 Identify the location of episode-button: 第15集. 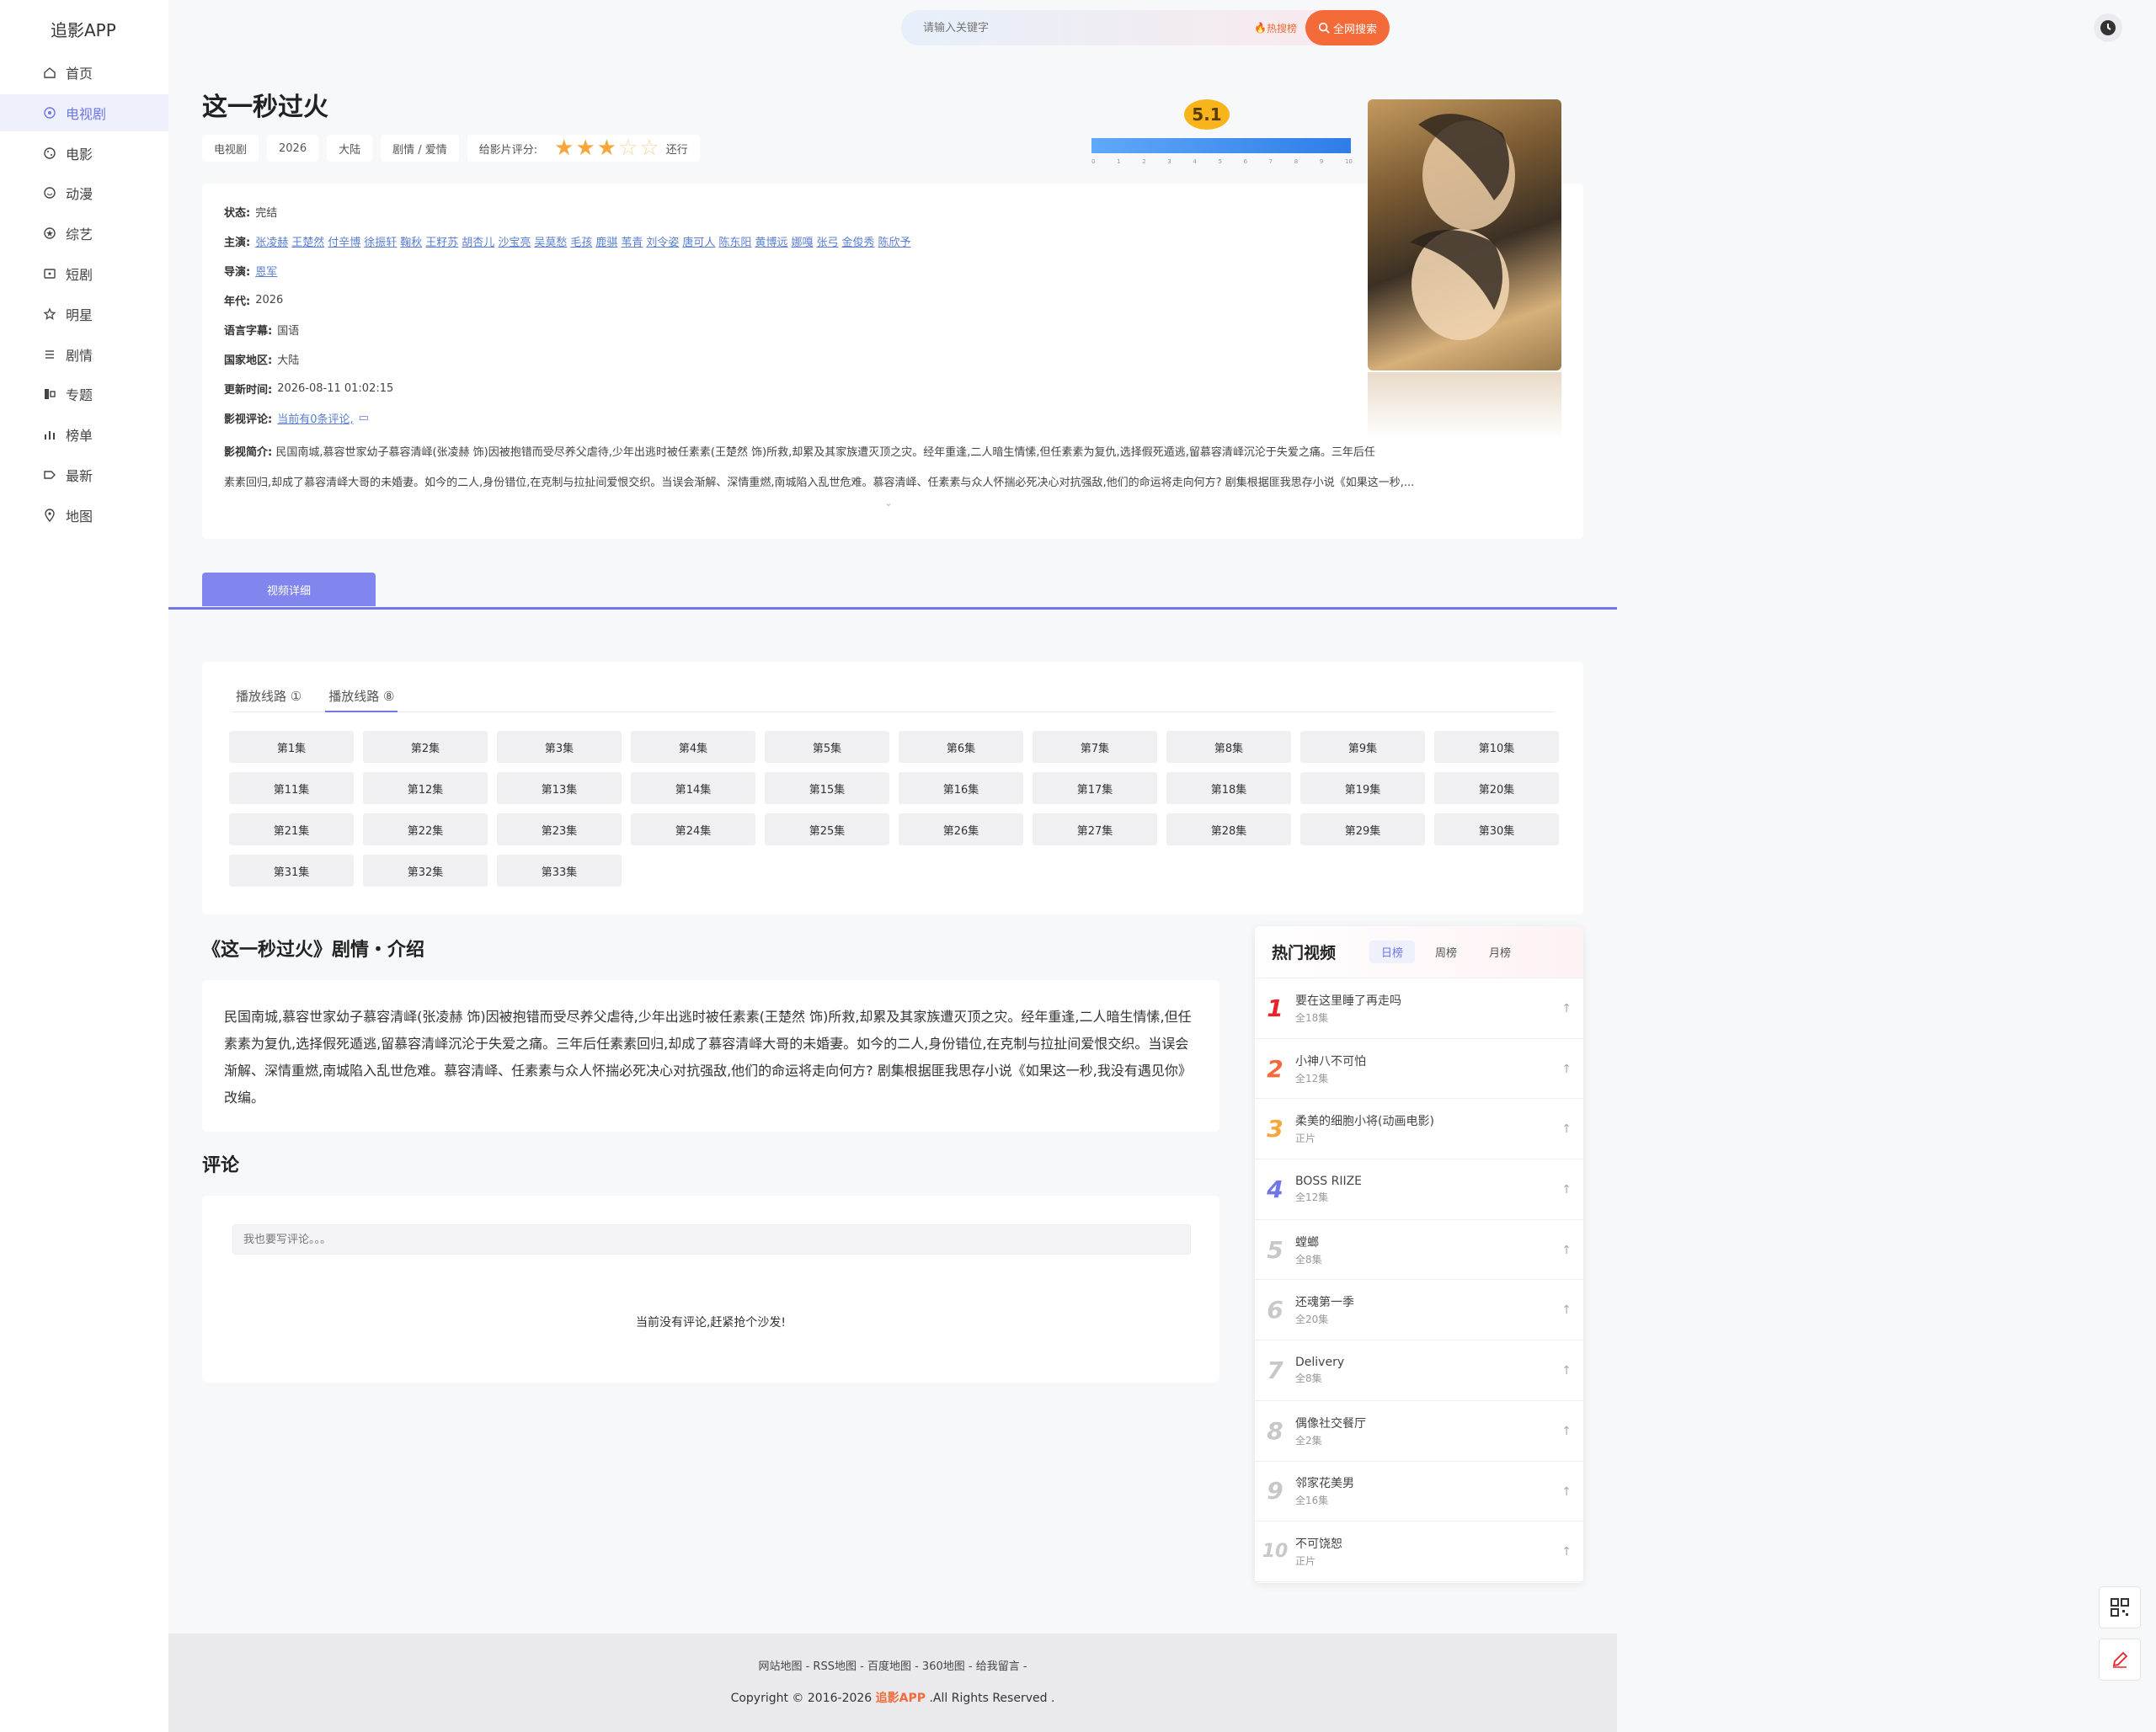
(827, 788).